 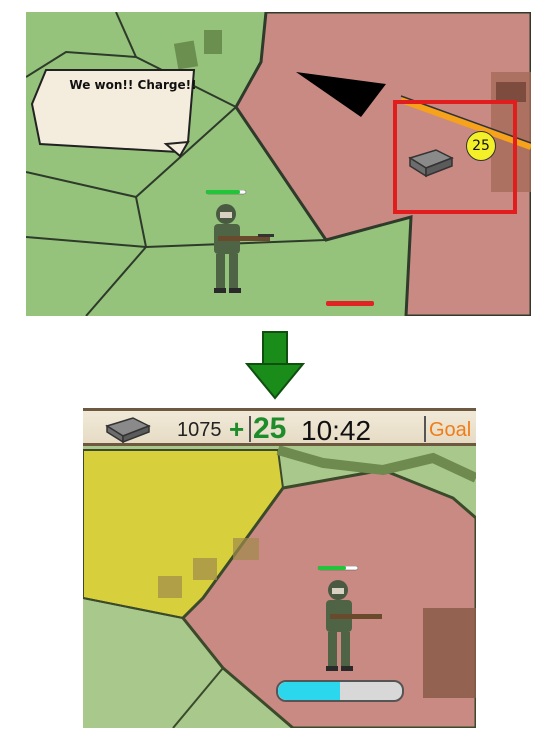 I want to click on speech-text: We won!! Charge!!, so click(x=133, y=85).